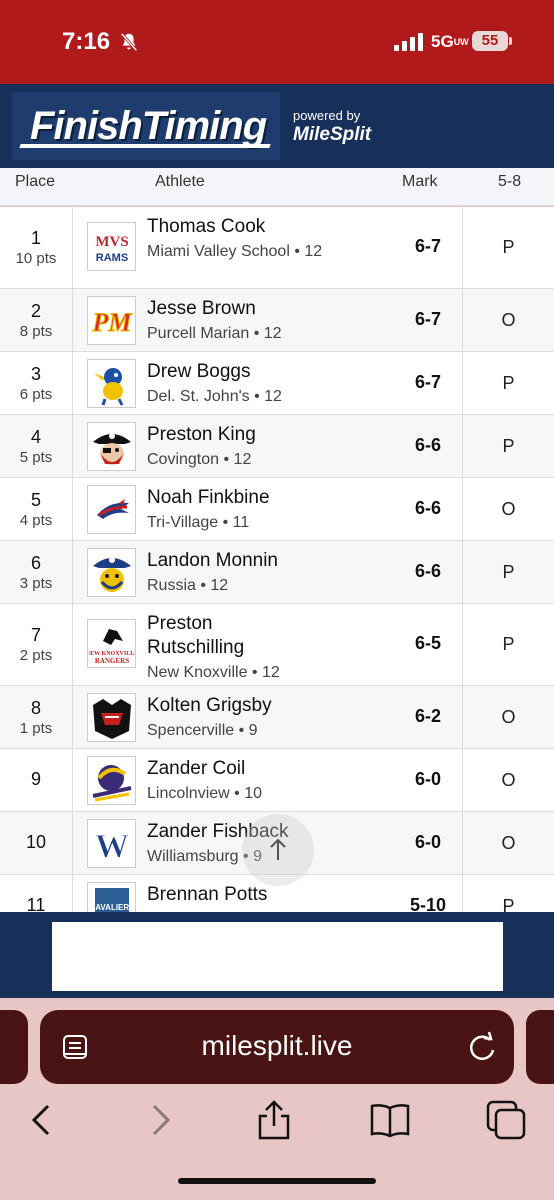 The width and height of the screenshot is (554, 1200). What do you see at coordinates (188, 585) in the screenshot?
I see `athlete-school: Russia • 12` at bounding box center [188, 585].